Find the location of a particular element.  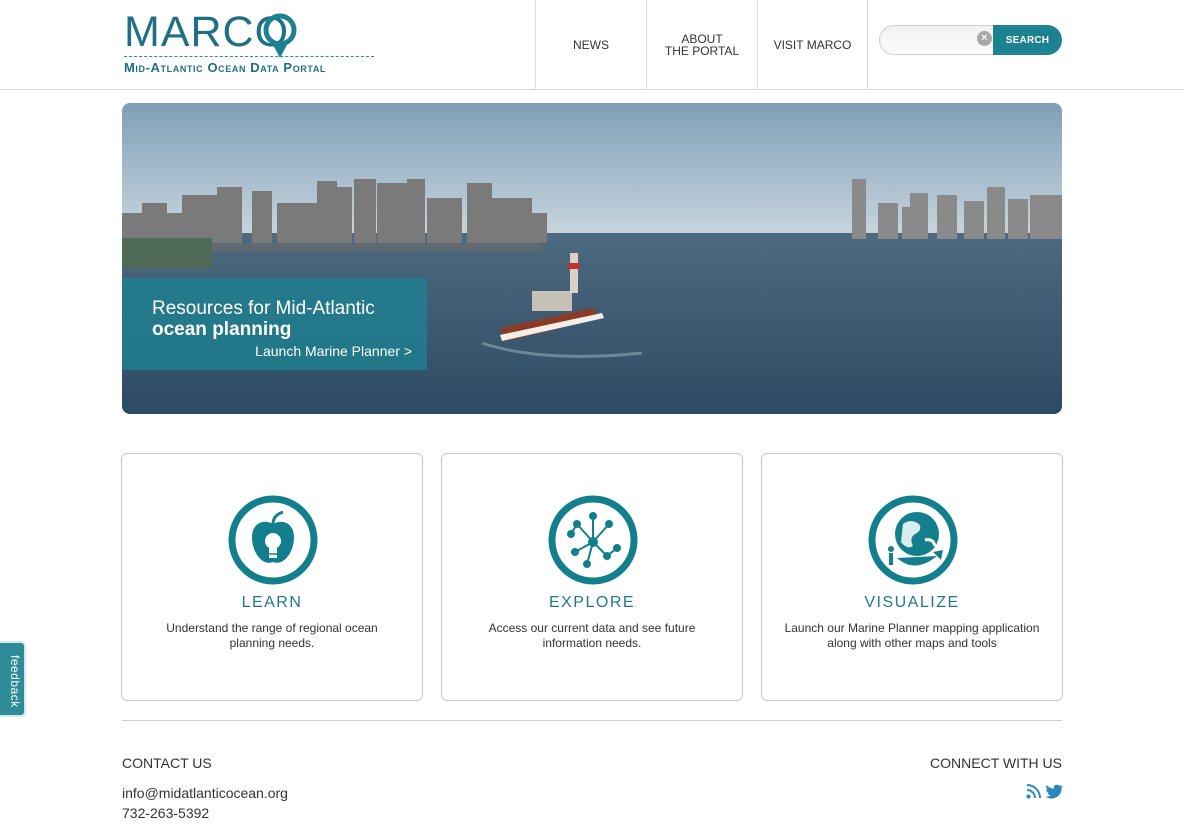

main-nav: NEWS ABOUT THE PORTAL VISIT MARCO is located at coordinates (701, 44).